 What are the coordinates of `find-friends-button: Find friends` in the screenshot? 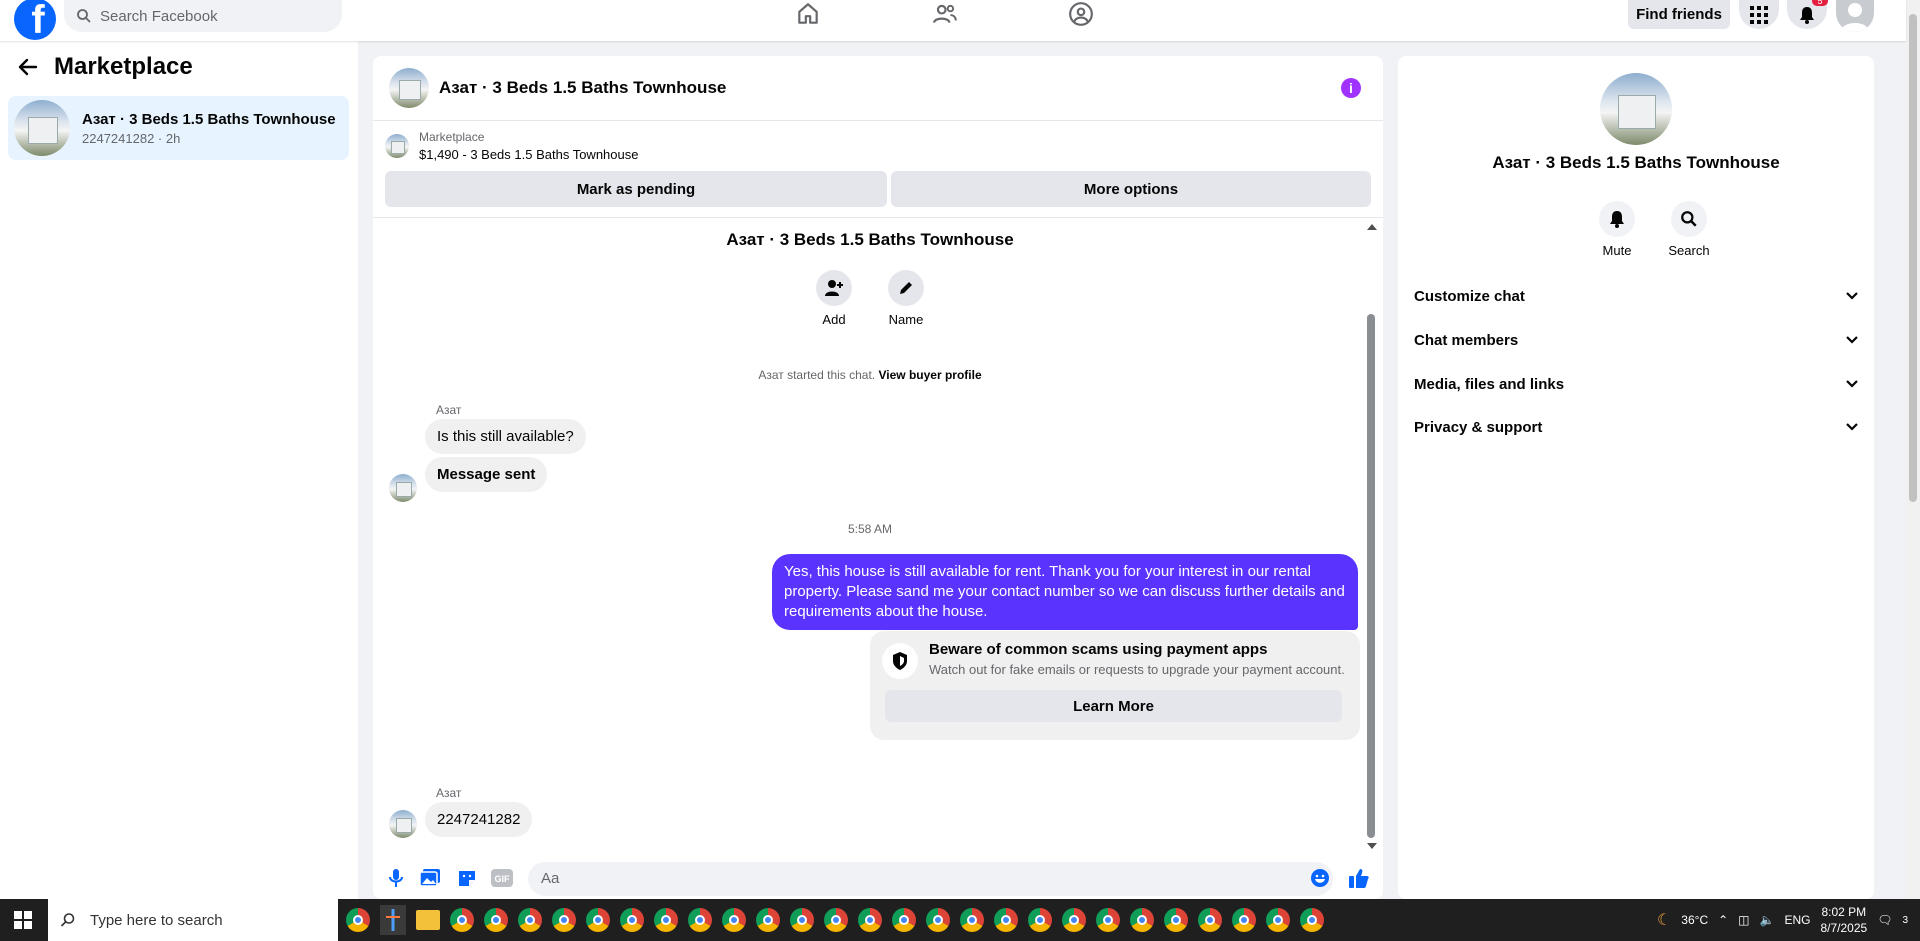 It's located at (1679, 14).